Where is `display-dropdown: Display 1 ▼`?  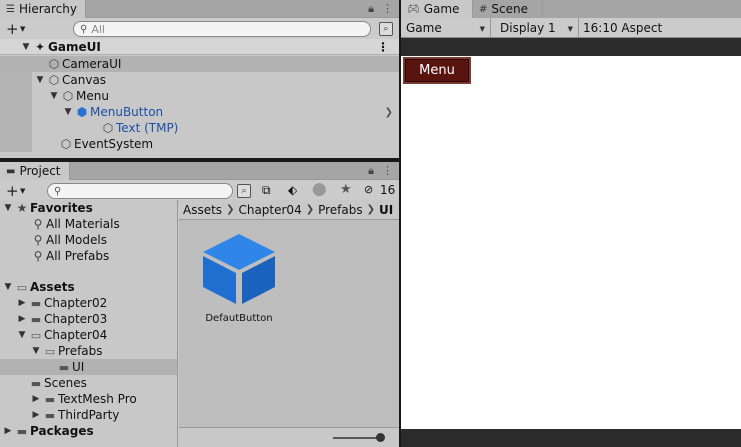 display-dropdown: Display 1 ▼ is located at coordinates (535, 28).